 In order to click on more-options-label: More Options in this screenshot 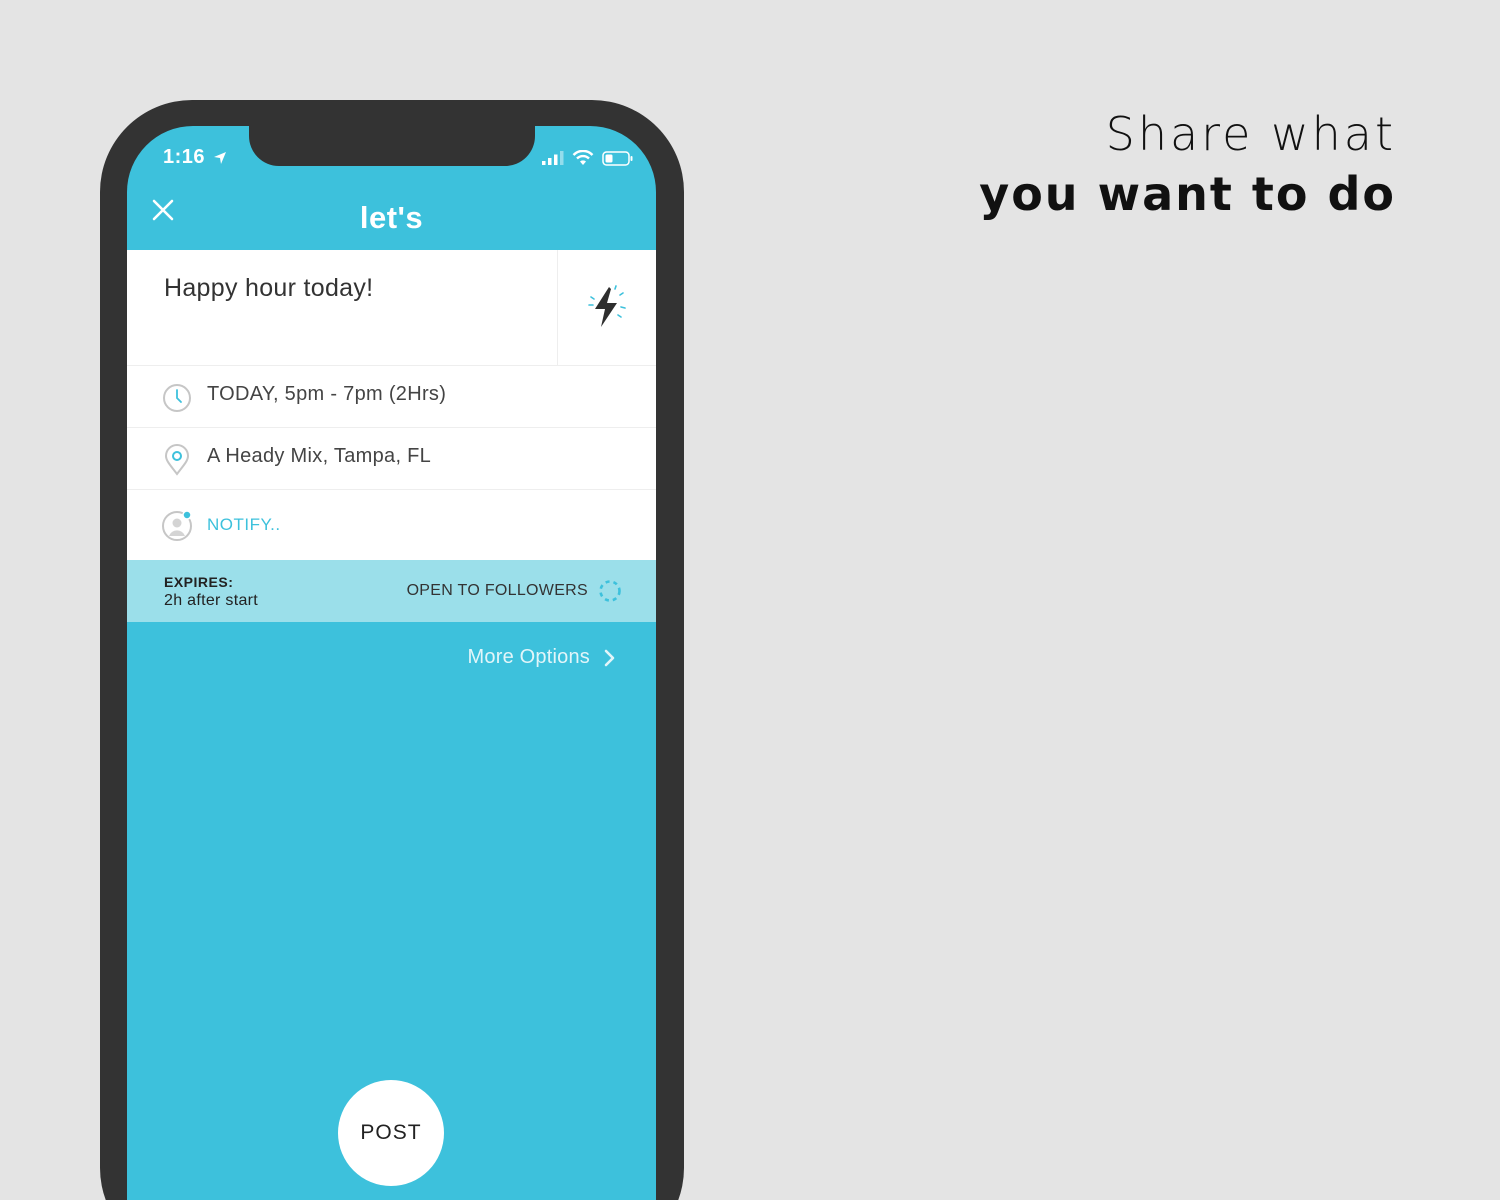, I will do `click(528, 657)`.